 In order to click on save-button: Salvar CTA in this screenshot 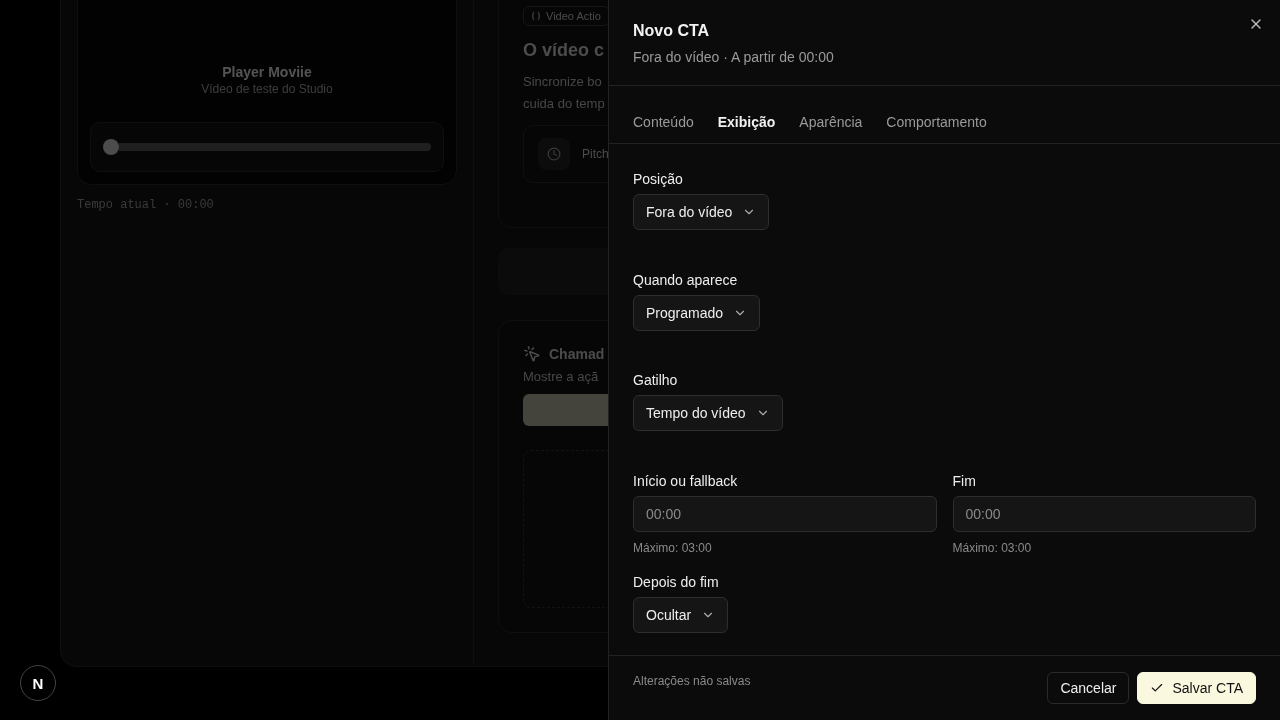, I will do `click(1196, 688)`.